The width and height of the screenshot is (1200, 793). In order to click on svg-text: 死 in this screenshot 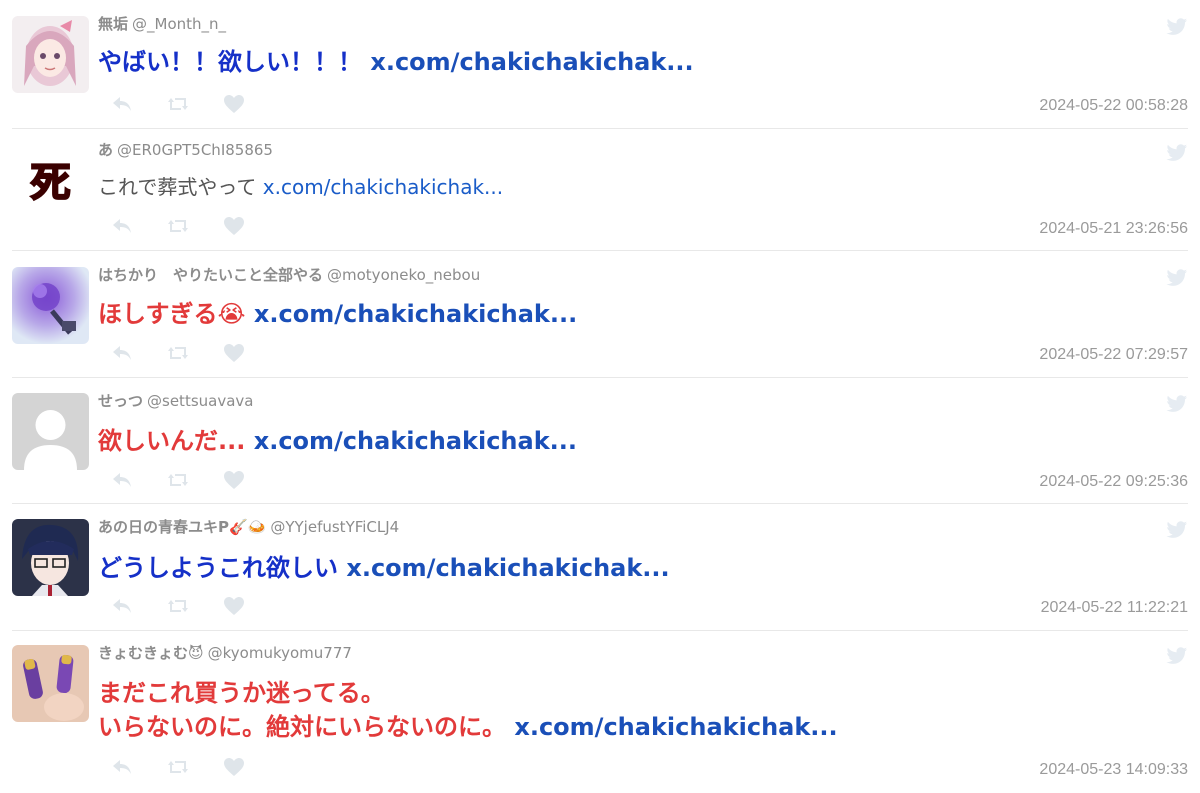, I will do `click(51, 182)`.